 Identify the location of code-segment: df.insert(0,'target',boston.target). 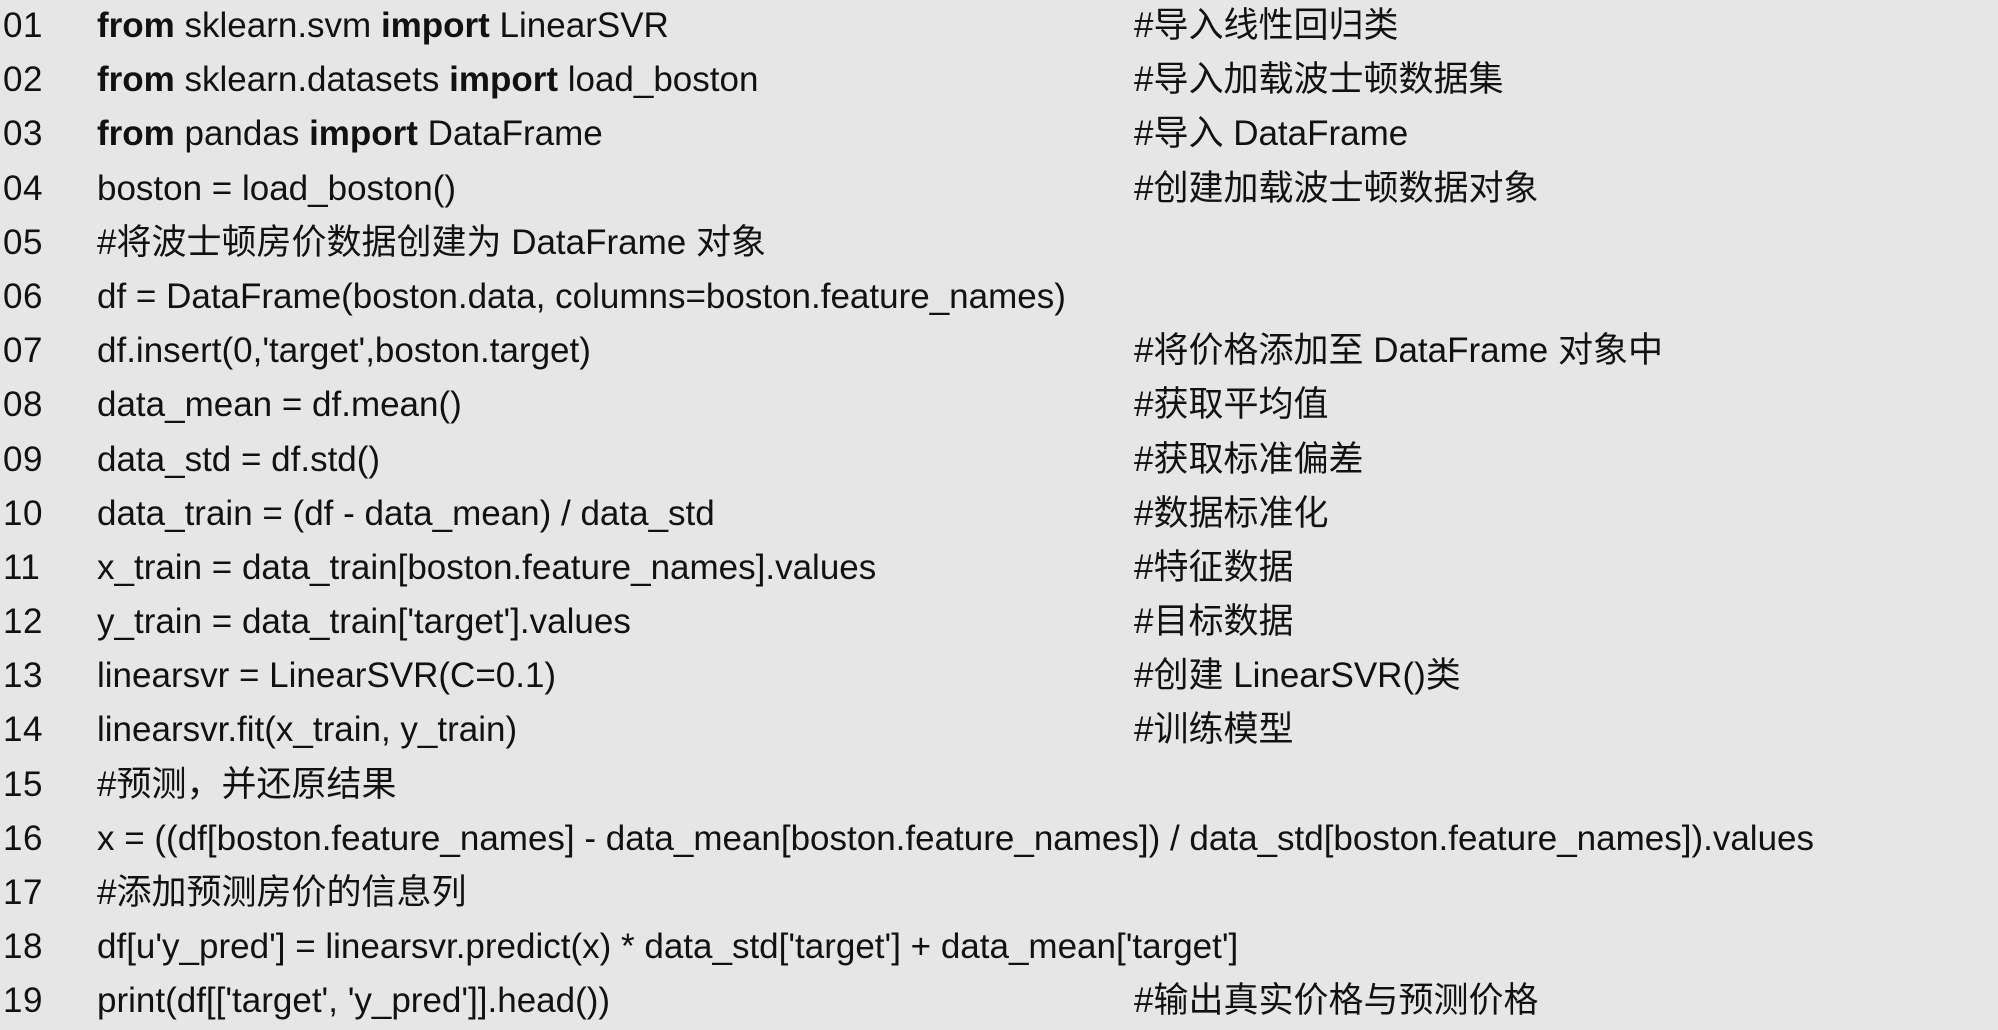
(344, 351).